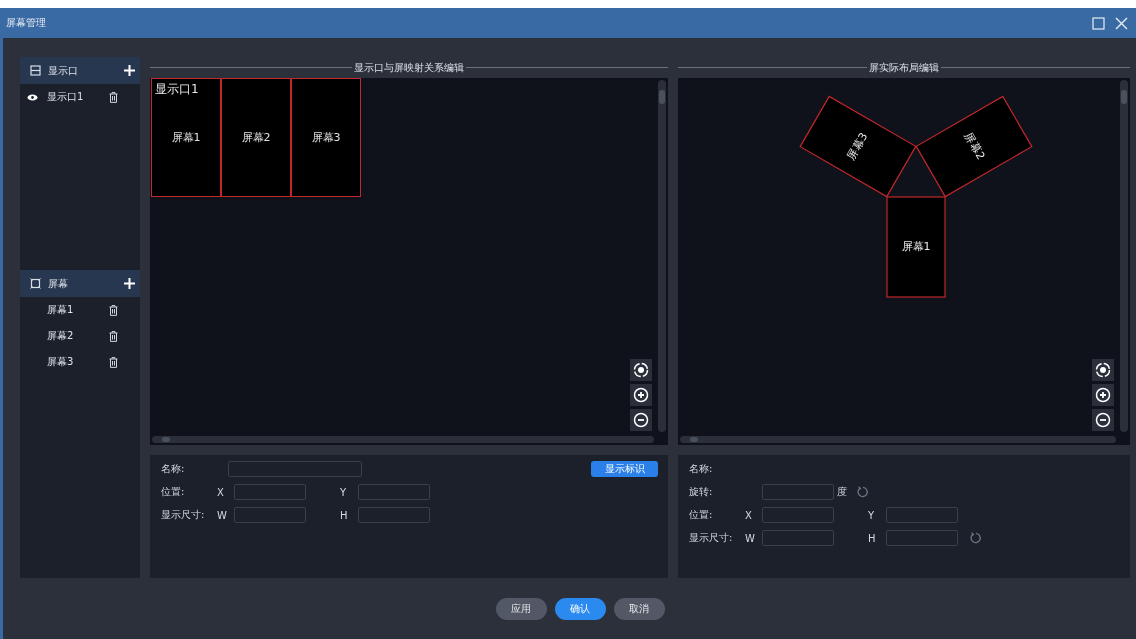  I want to click on section-title: 屏幕, so click(58, 283).